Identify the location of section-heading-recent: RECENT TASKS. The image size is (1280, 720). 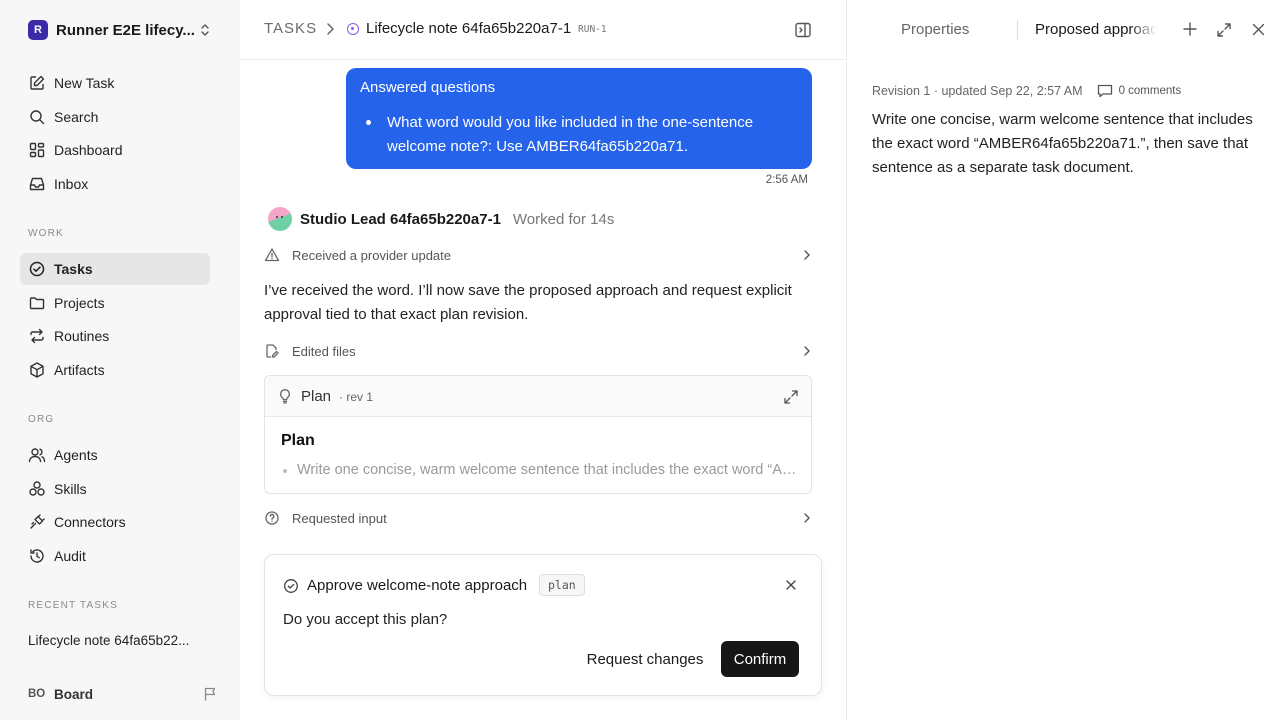
(73, 605).